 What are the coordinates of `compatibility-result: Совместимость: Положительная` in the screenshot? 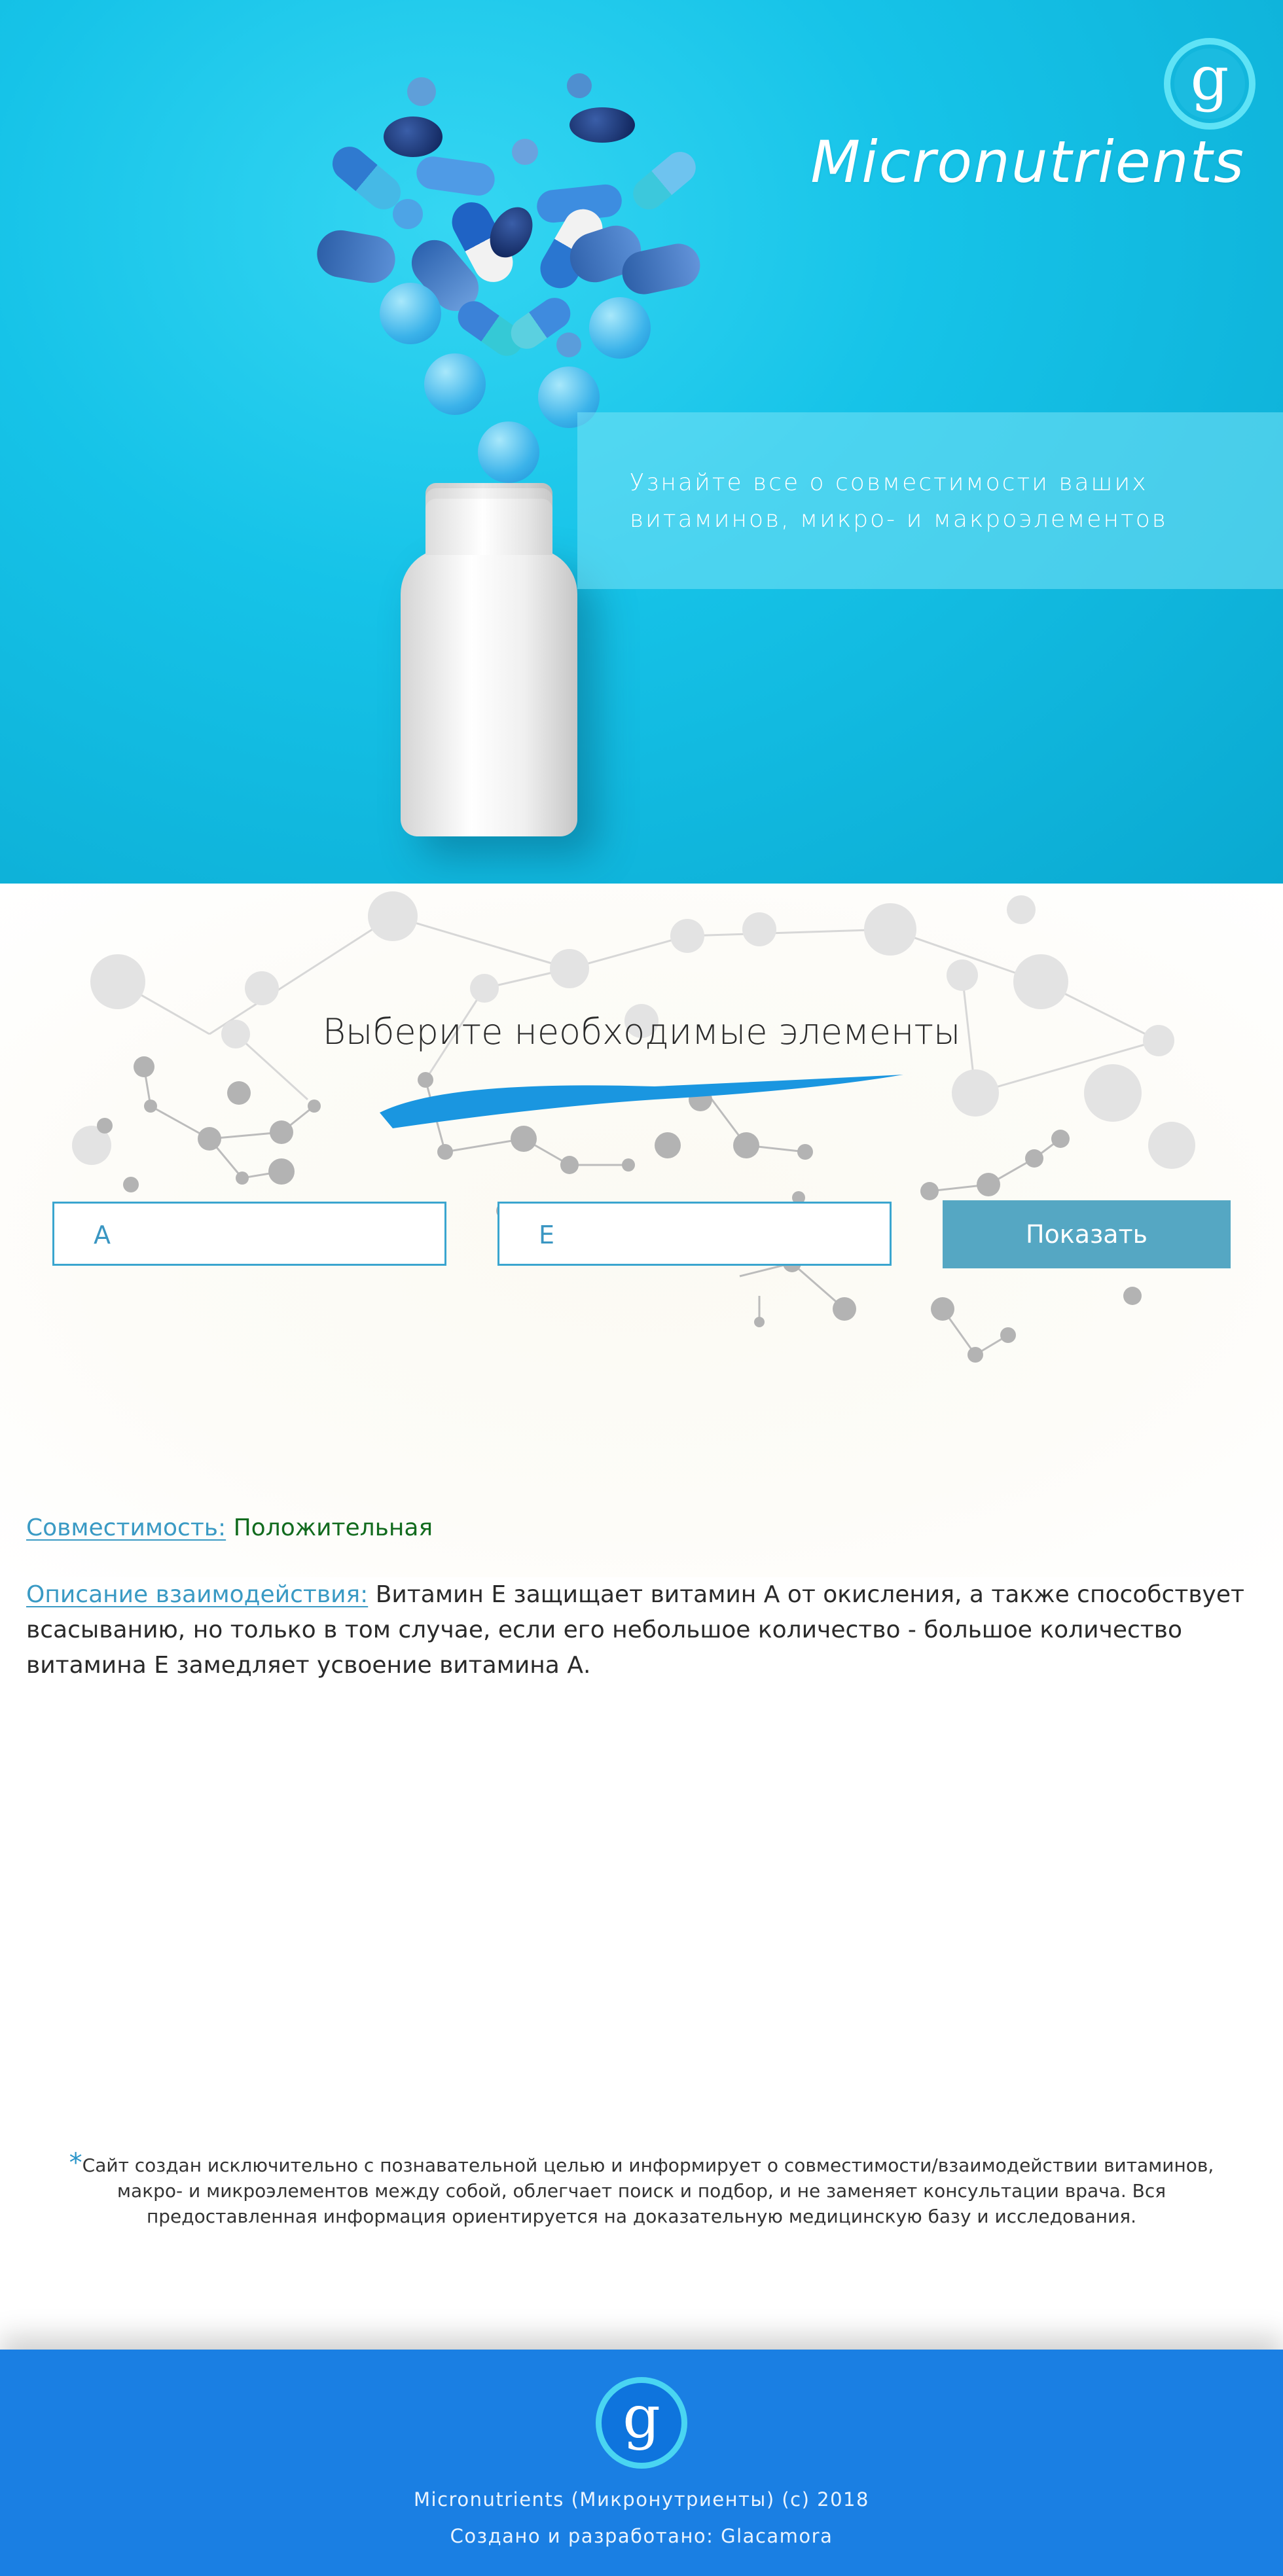 It's located at (229, 1527).